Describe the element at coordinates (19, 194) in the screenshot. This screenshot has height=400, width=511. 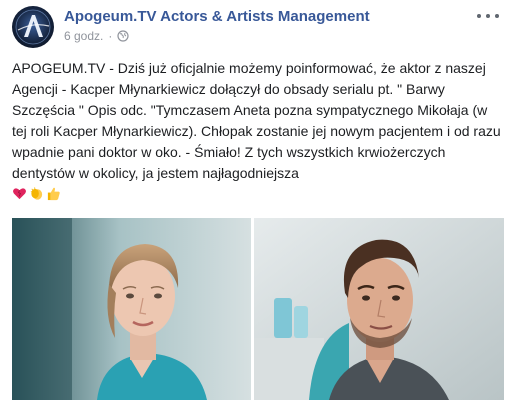
I see `heart-icon` at that location.